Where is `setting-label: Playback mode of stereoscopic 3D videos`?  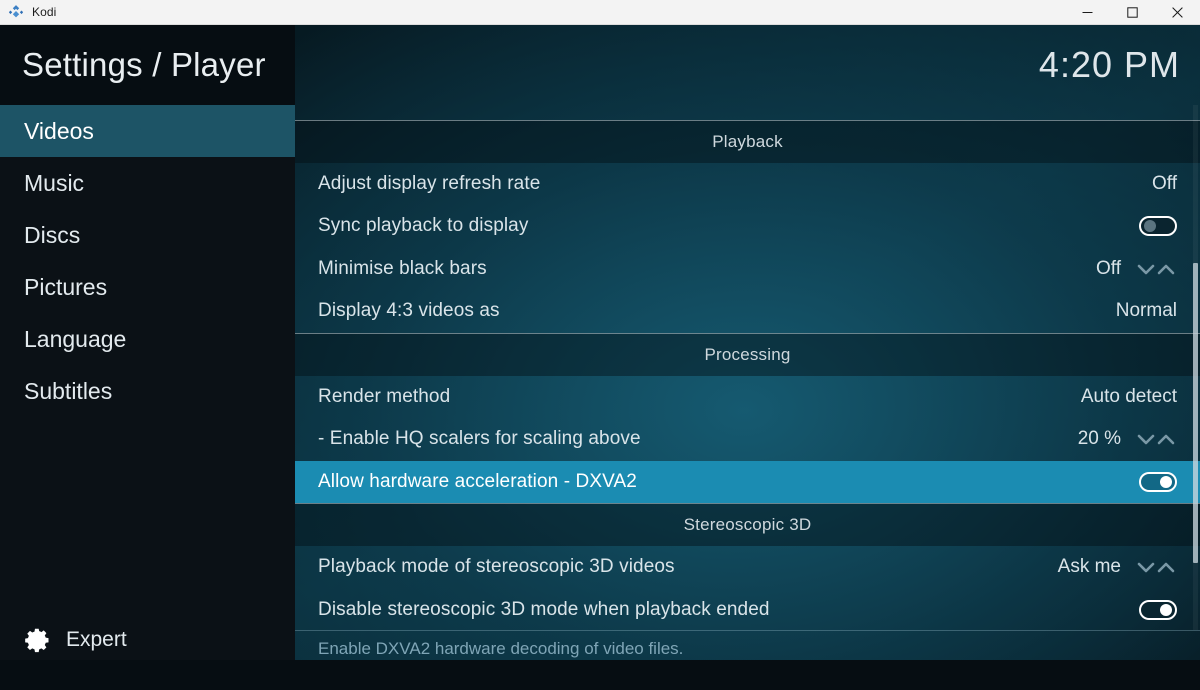
setting-label: Playback mode of stereoscopic 3D videos is located at coordinates (496, 567).